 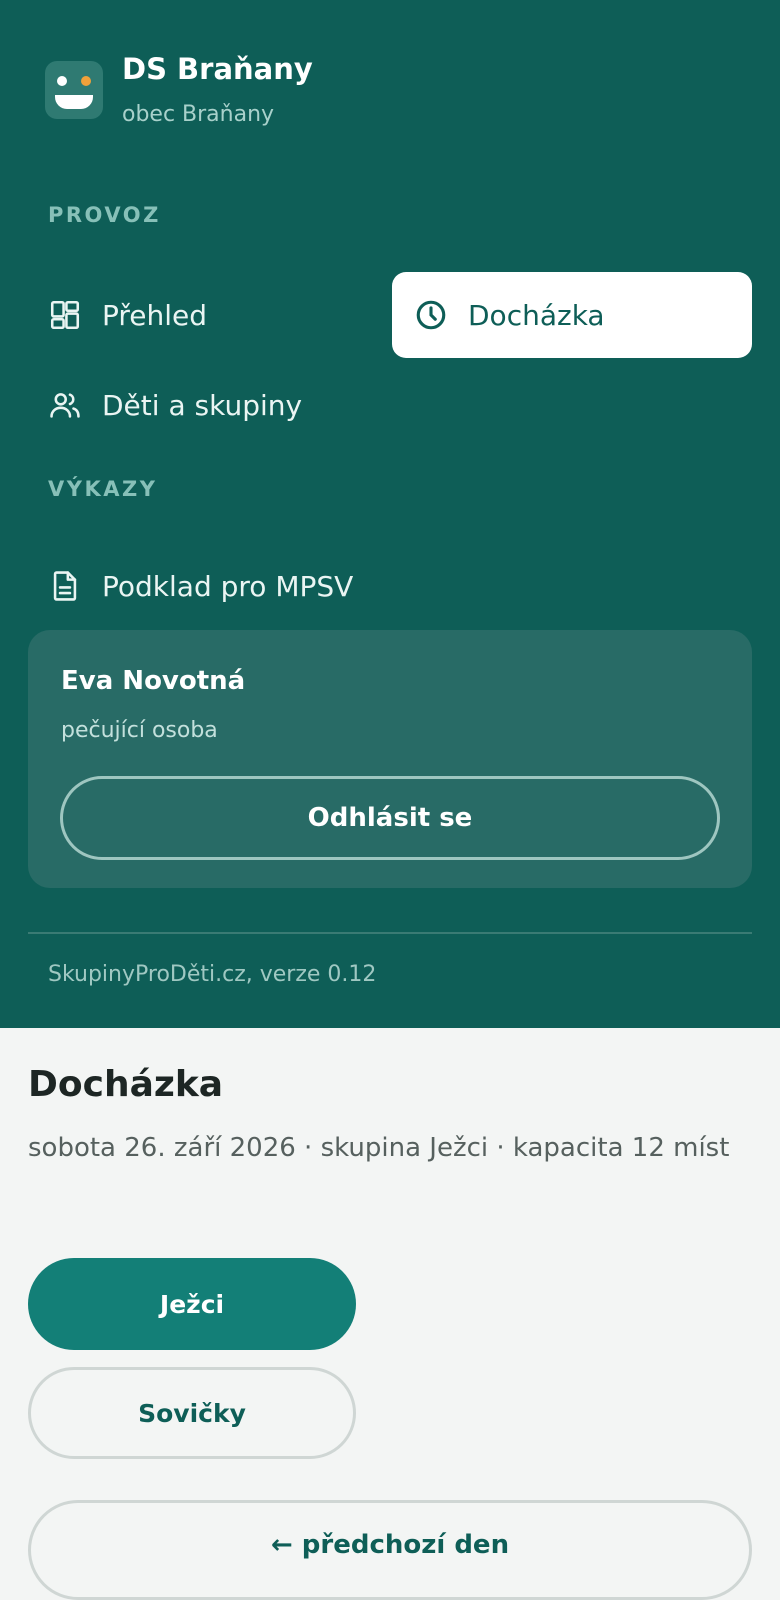 I want to click on user-name: Eva Novotná, so click(x=153, y=681).